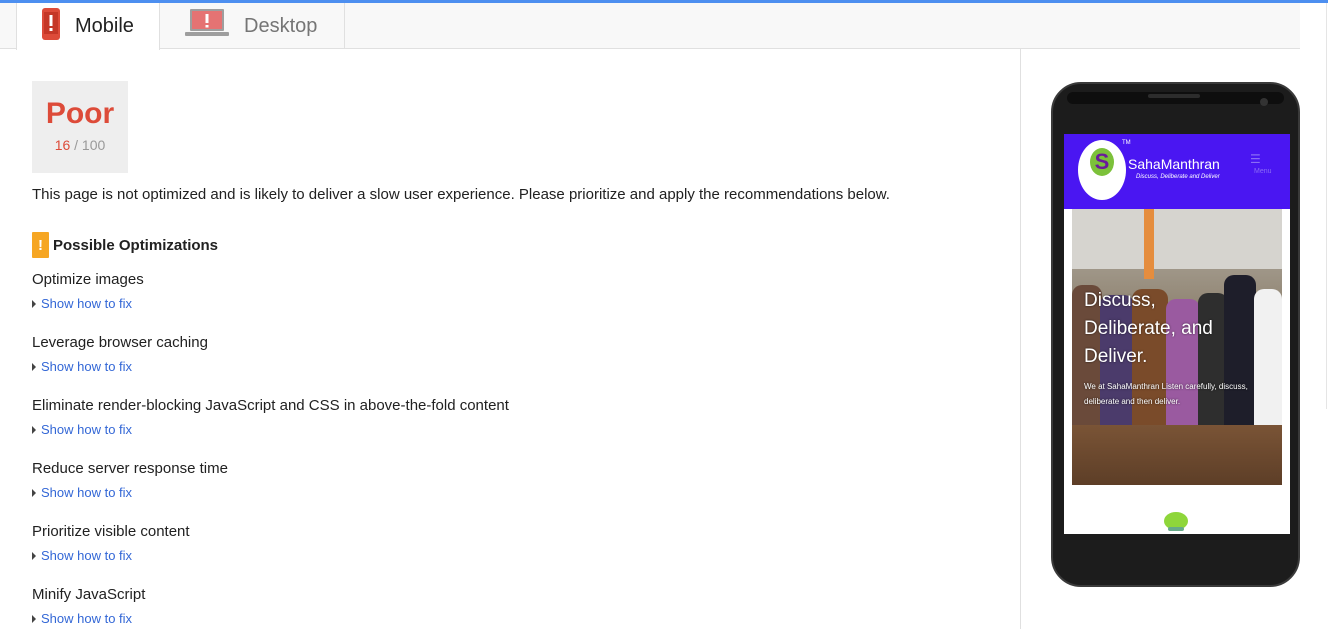 This screenshot has width=1328, height=629. I want to click on photo-window, so click(1177, 239).